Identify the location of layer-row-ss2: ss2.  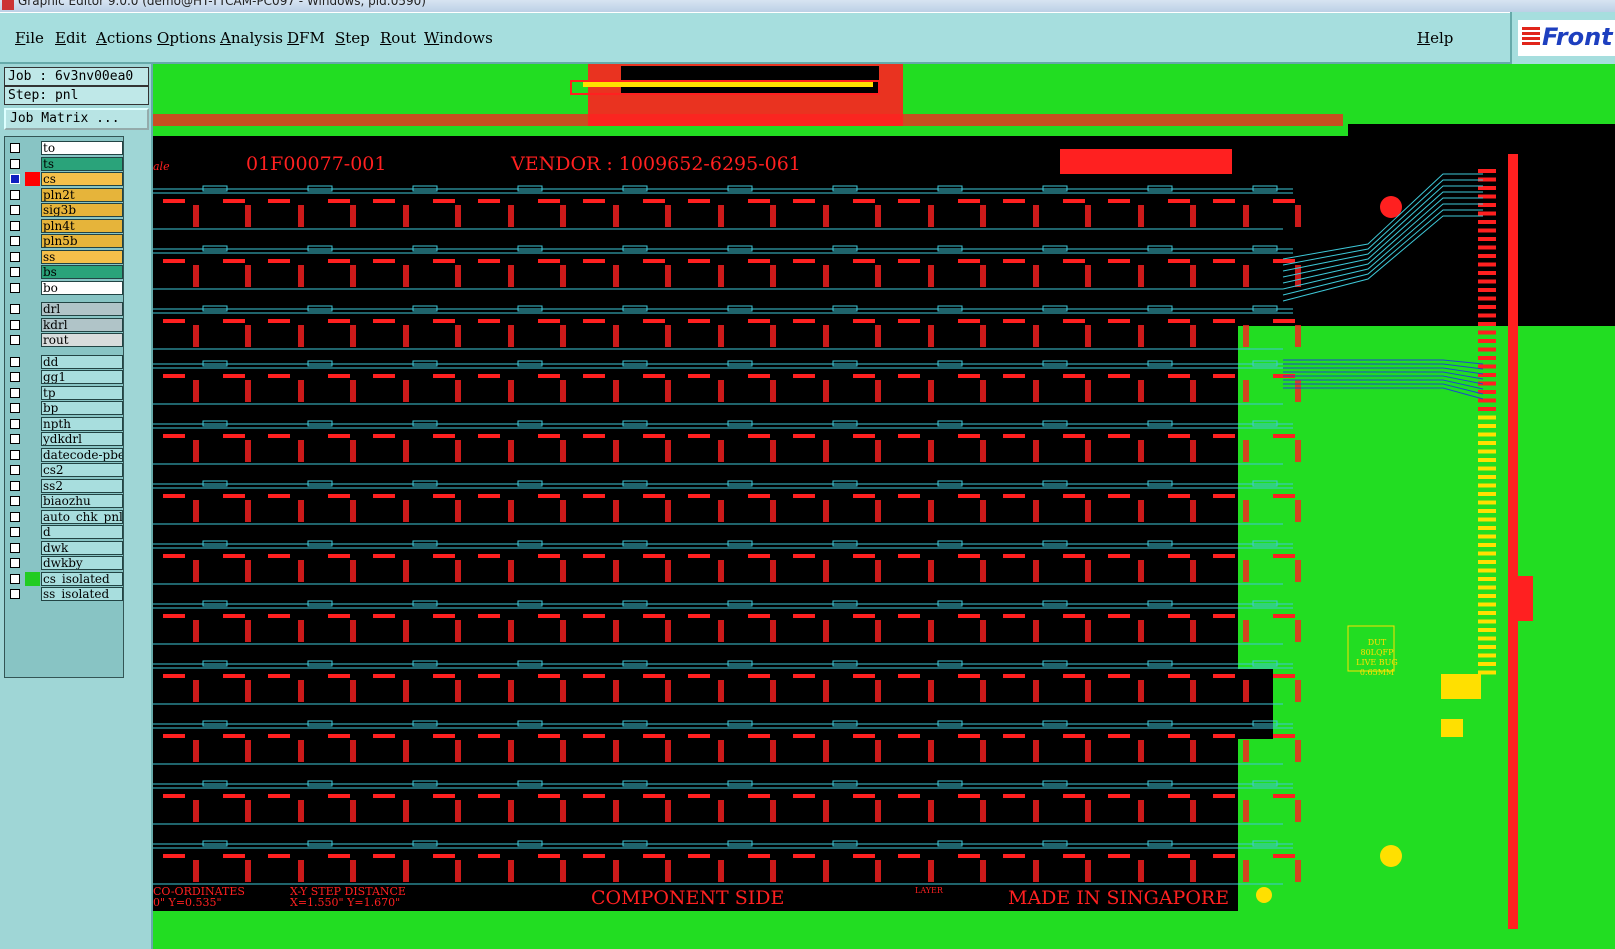
(64, 485).